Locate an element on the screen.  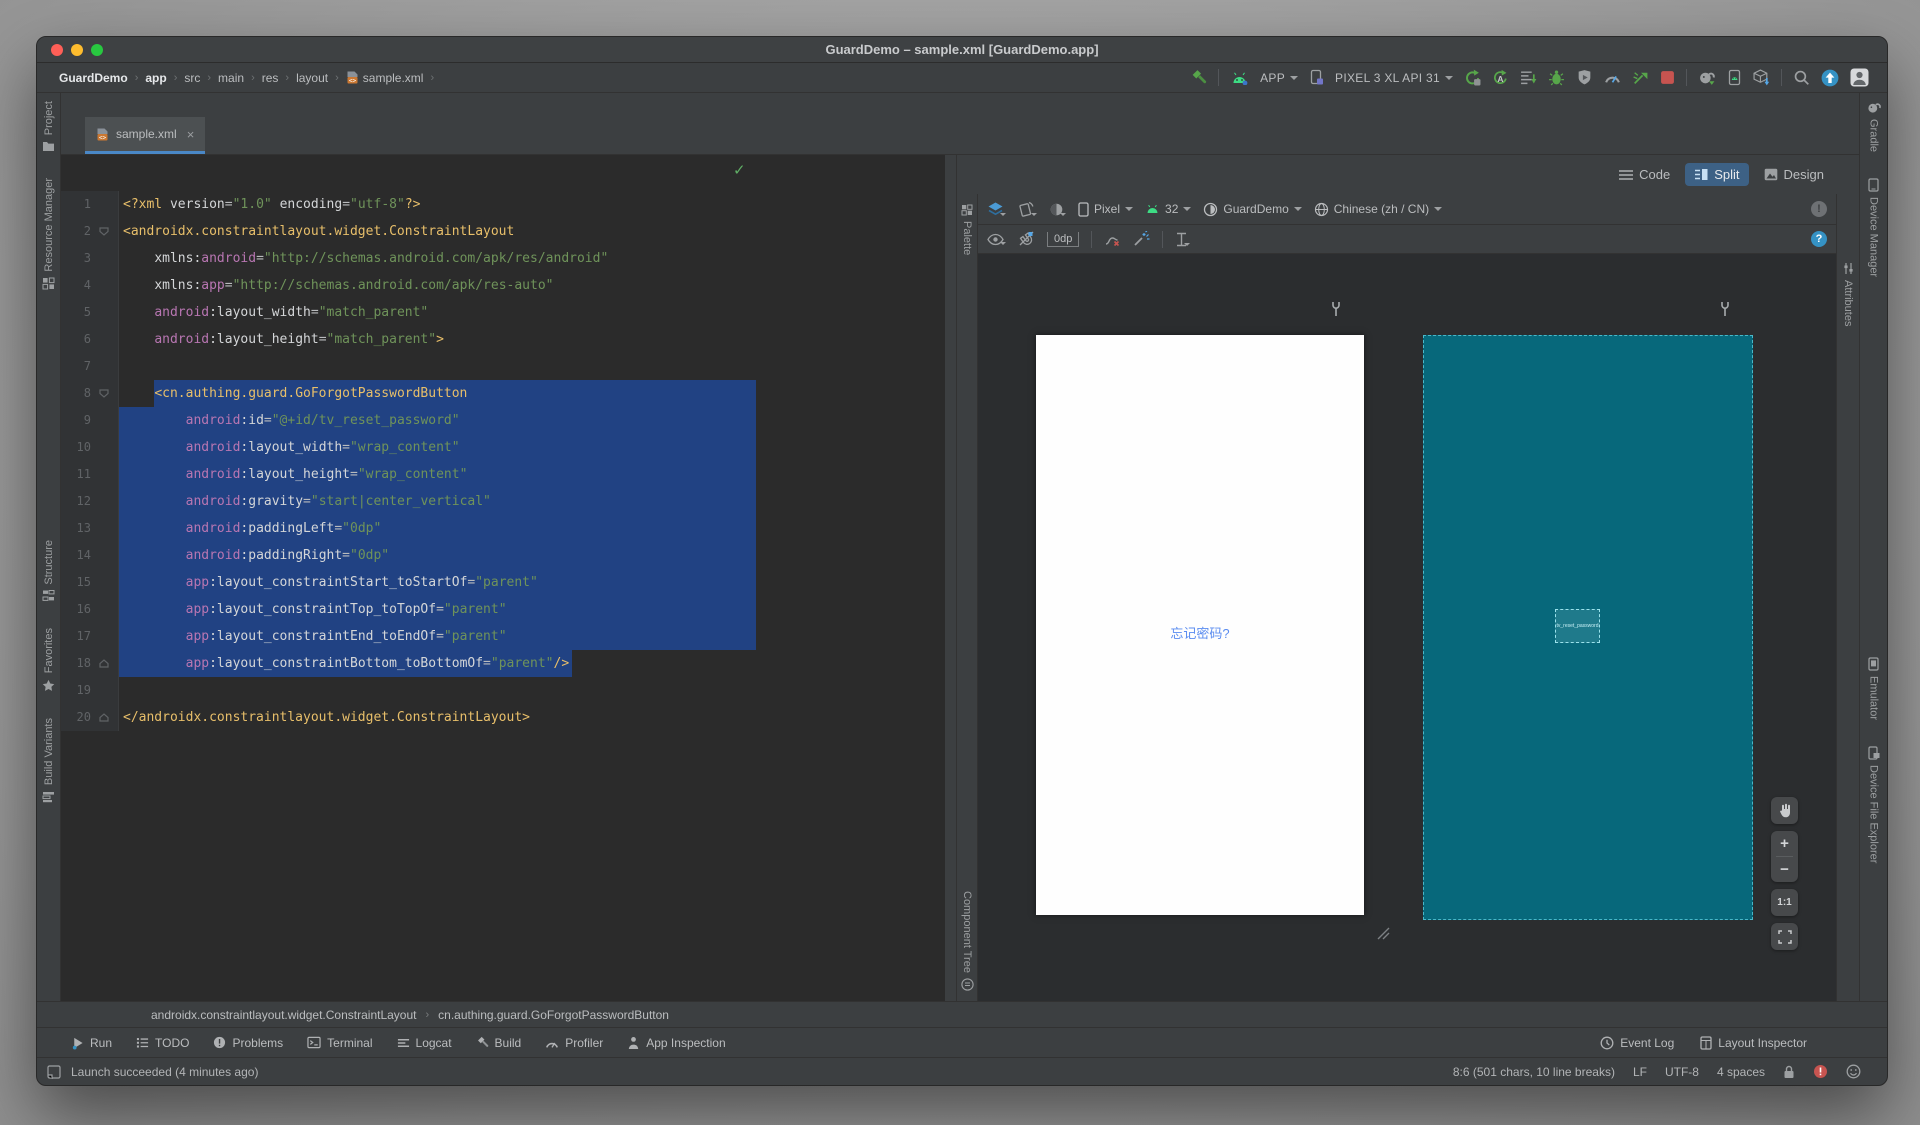
tool-stripe-build-variants: Build Variants is located at coordinates (48, 760).